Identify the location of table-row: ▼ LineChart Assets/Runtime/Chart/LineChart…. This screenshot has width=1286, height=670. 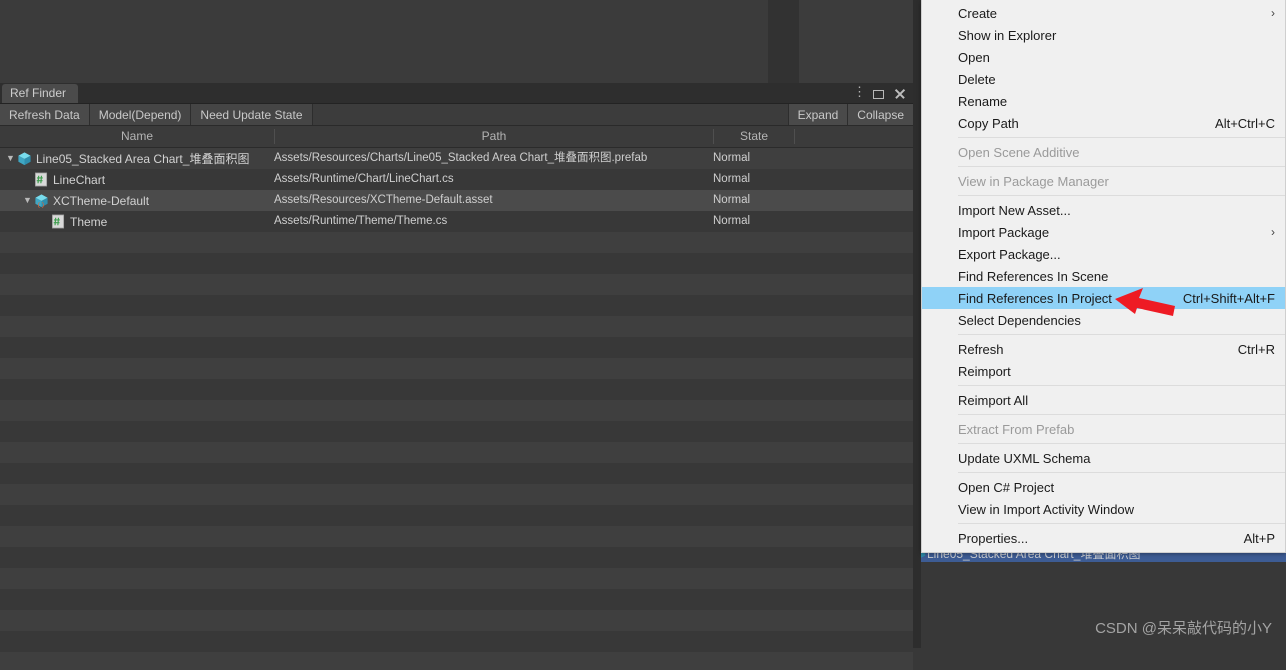
(456, 179).